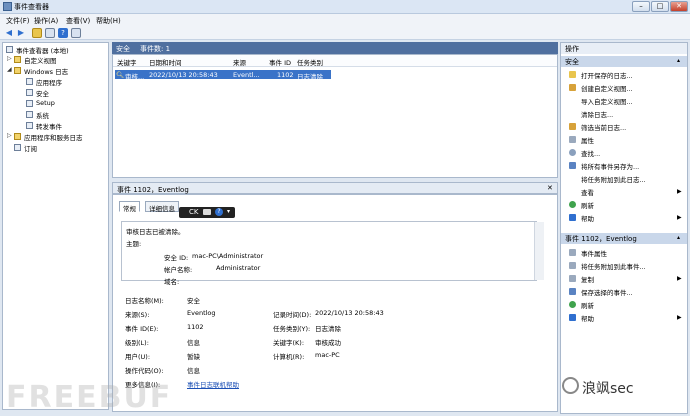 The image size is (690, 416). What do you see at coordinates (78, 21) in the screenshot?
I see `menu-view: 查看(V)` at bounding box center [78, 21].